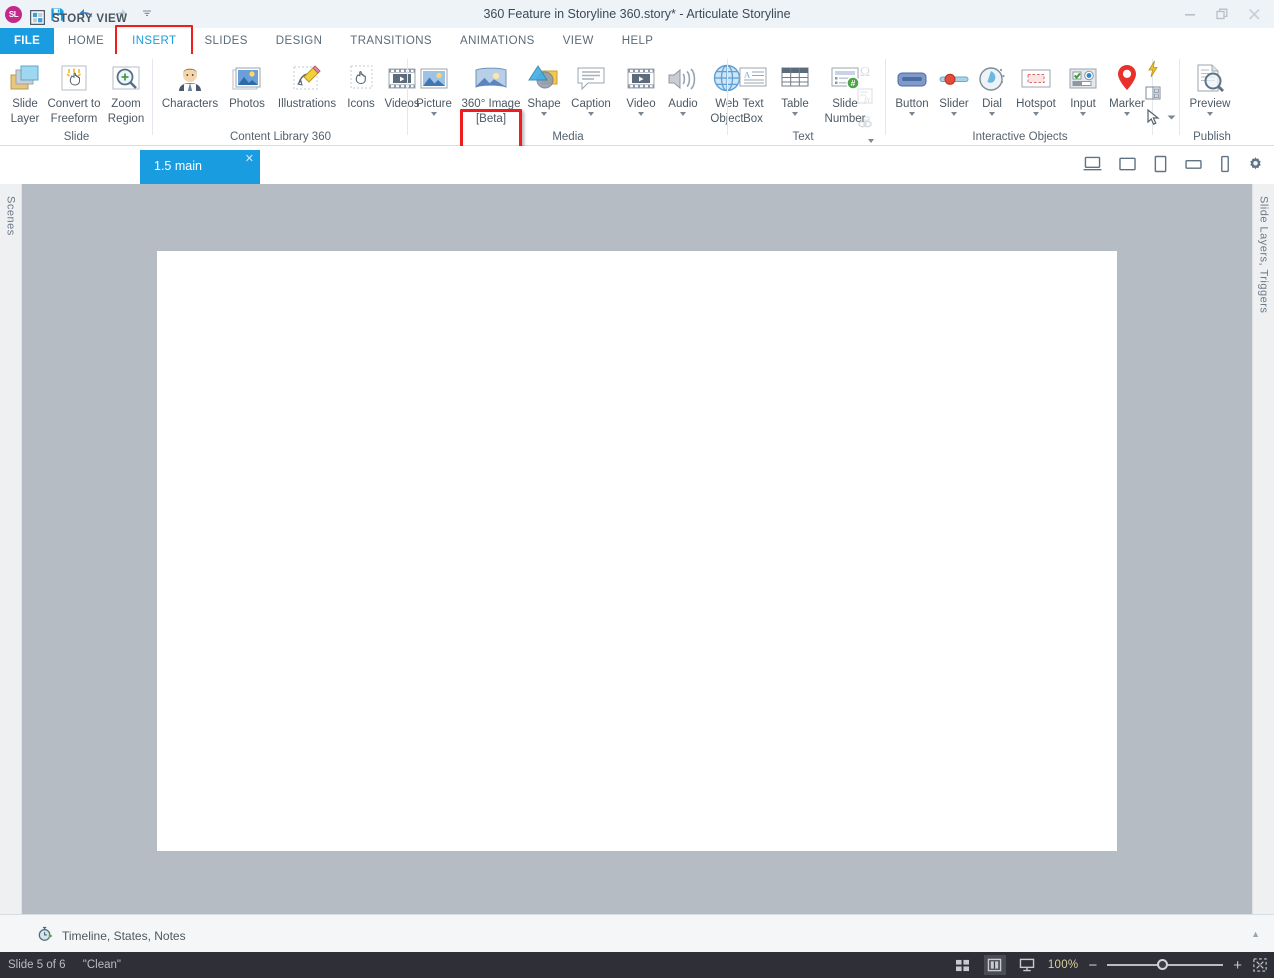 This screenshot has width=1274, height=978. What do you see at coordinates (1260, 965) in the screenshot?
I see `fit-to-window-icon` at bounding box center [1260, 965].